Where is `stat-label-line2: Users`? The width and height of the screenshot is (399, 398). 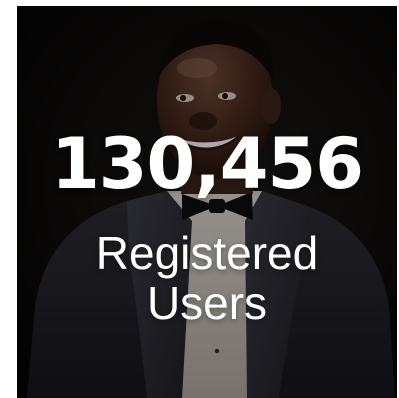 stat-label-line2: Users is located at coordinates (207, 303).